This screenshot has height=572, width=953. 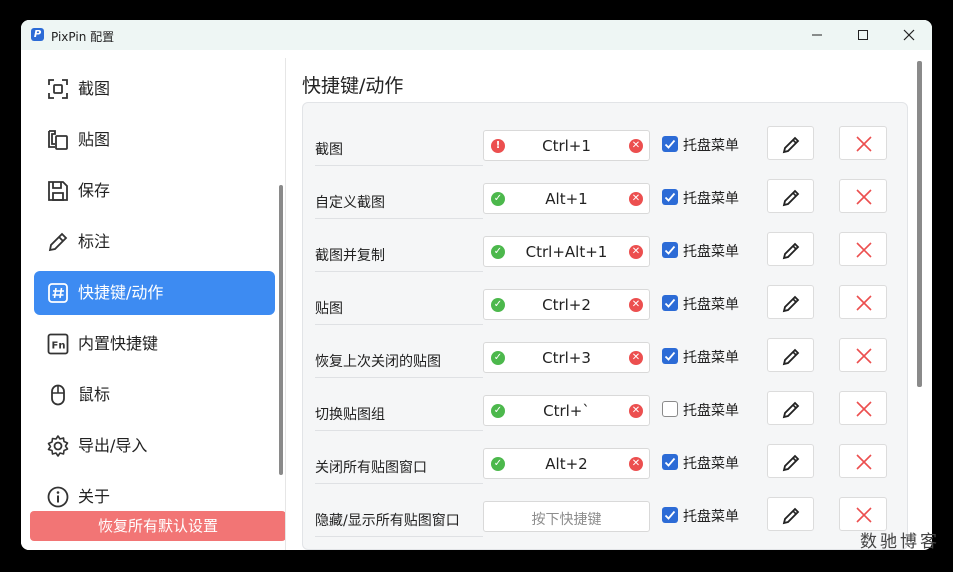 I want to click on gear-icon, so click(x=58, y=446).